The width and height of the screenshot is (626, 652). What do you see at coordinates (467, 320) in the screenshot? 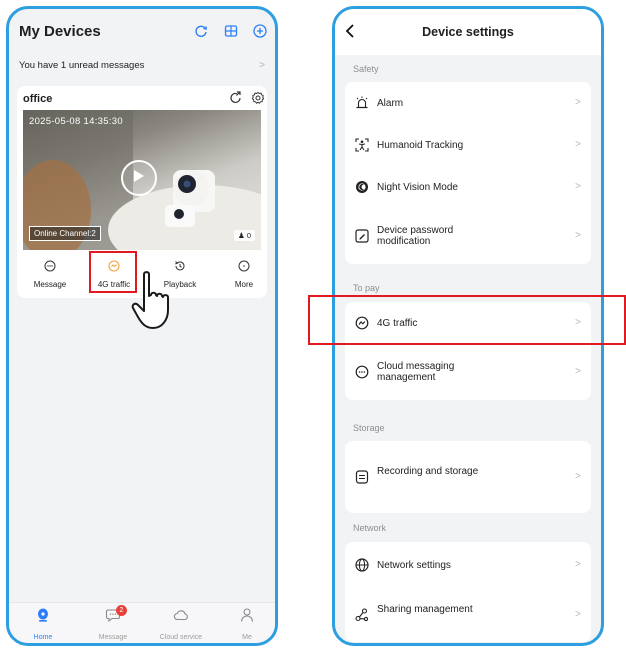
I see `4g-traffic-row-highlight-box` at bounding box center [467, 320].